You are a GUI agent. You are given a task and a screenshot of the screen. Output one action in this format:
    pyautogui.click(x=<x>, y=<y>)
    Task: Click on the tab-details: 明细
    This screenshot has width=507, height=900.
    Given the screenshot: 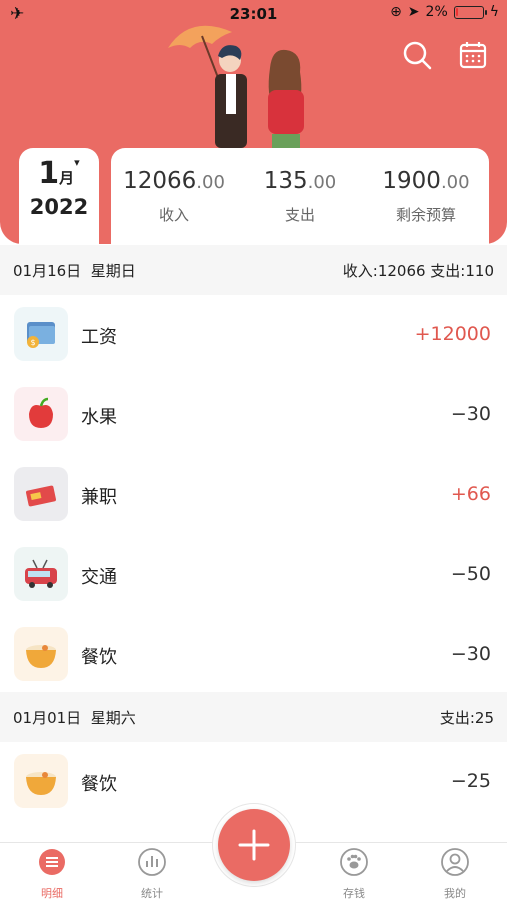 What is the action you would take?
    pyautogui.click(x=52, y=873)
    